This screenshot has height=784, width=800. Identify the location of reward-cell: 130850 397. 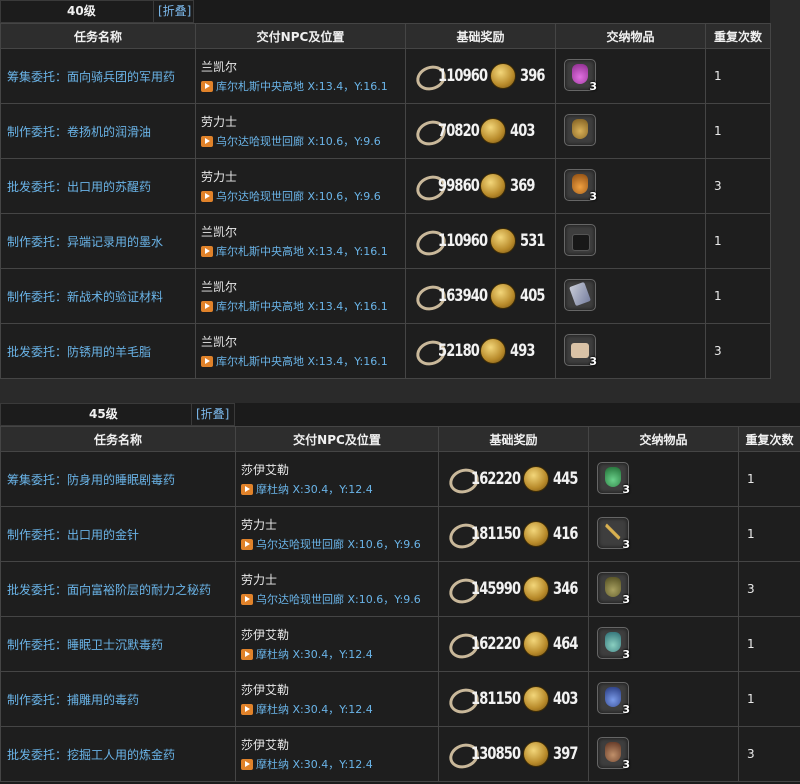
(513, 754).